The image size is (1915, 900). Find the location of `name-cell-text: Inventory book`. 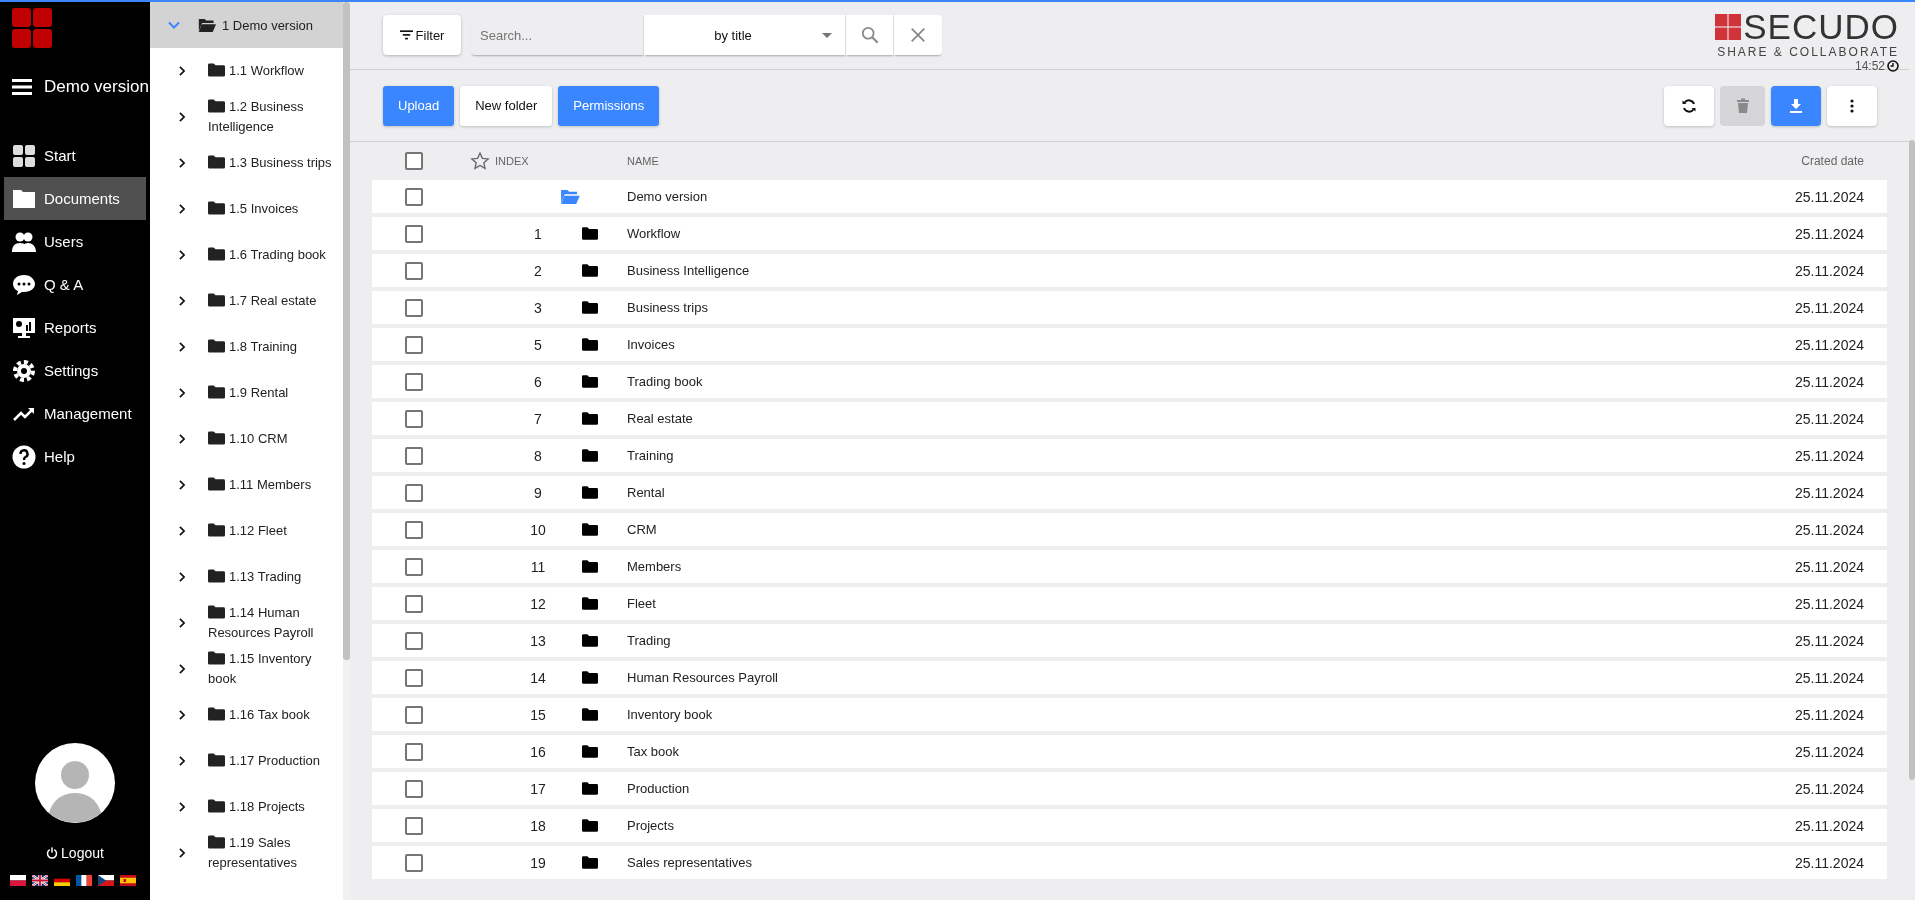

name-cell-text: Inventory book is located at coordinates (670, 714).